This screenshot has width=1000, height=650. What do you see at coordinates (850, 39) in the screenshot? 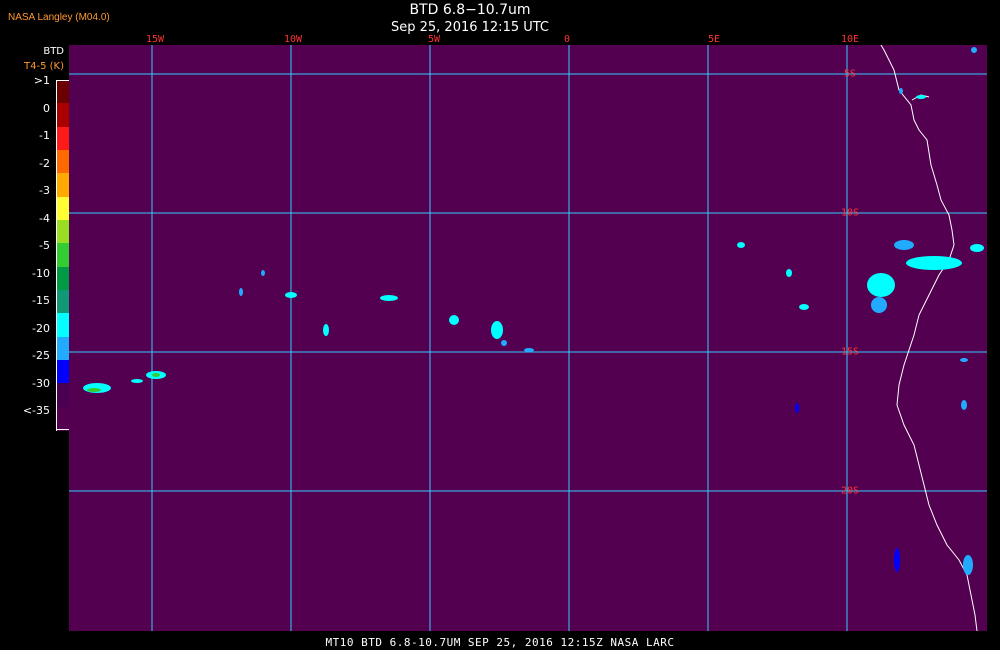
I see `lon-label-10e: 10E` at bounding box center [850, 39].